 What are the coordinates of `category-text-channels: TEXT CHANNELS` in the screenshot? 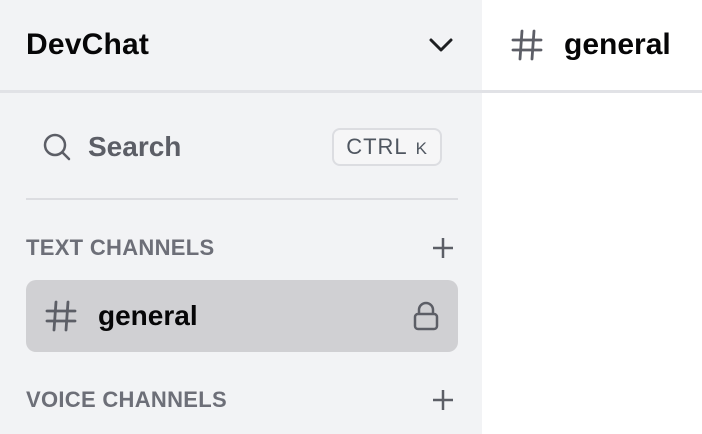 It's located at (242, 248).